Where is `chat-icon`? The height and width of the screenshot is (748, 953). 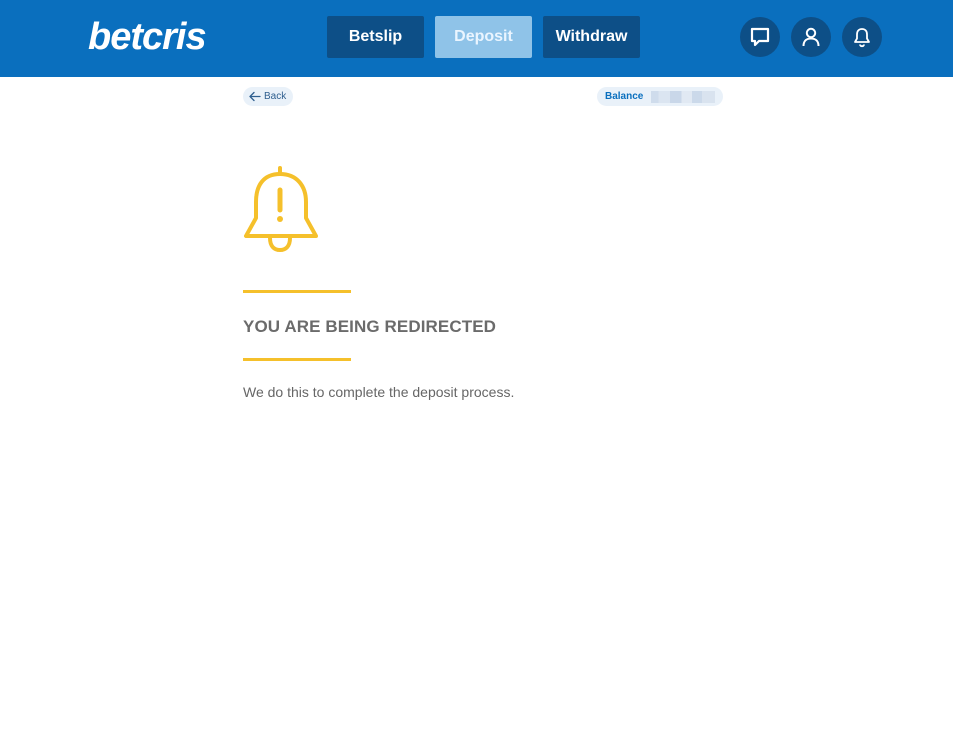
chat-icon is located at coordinates (760, 37).